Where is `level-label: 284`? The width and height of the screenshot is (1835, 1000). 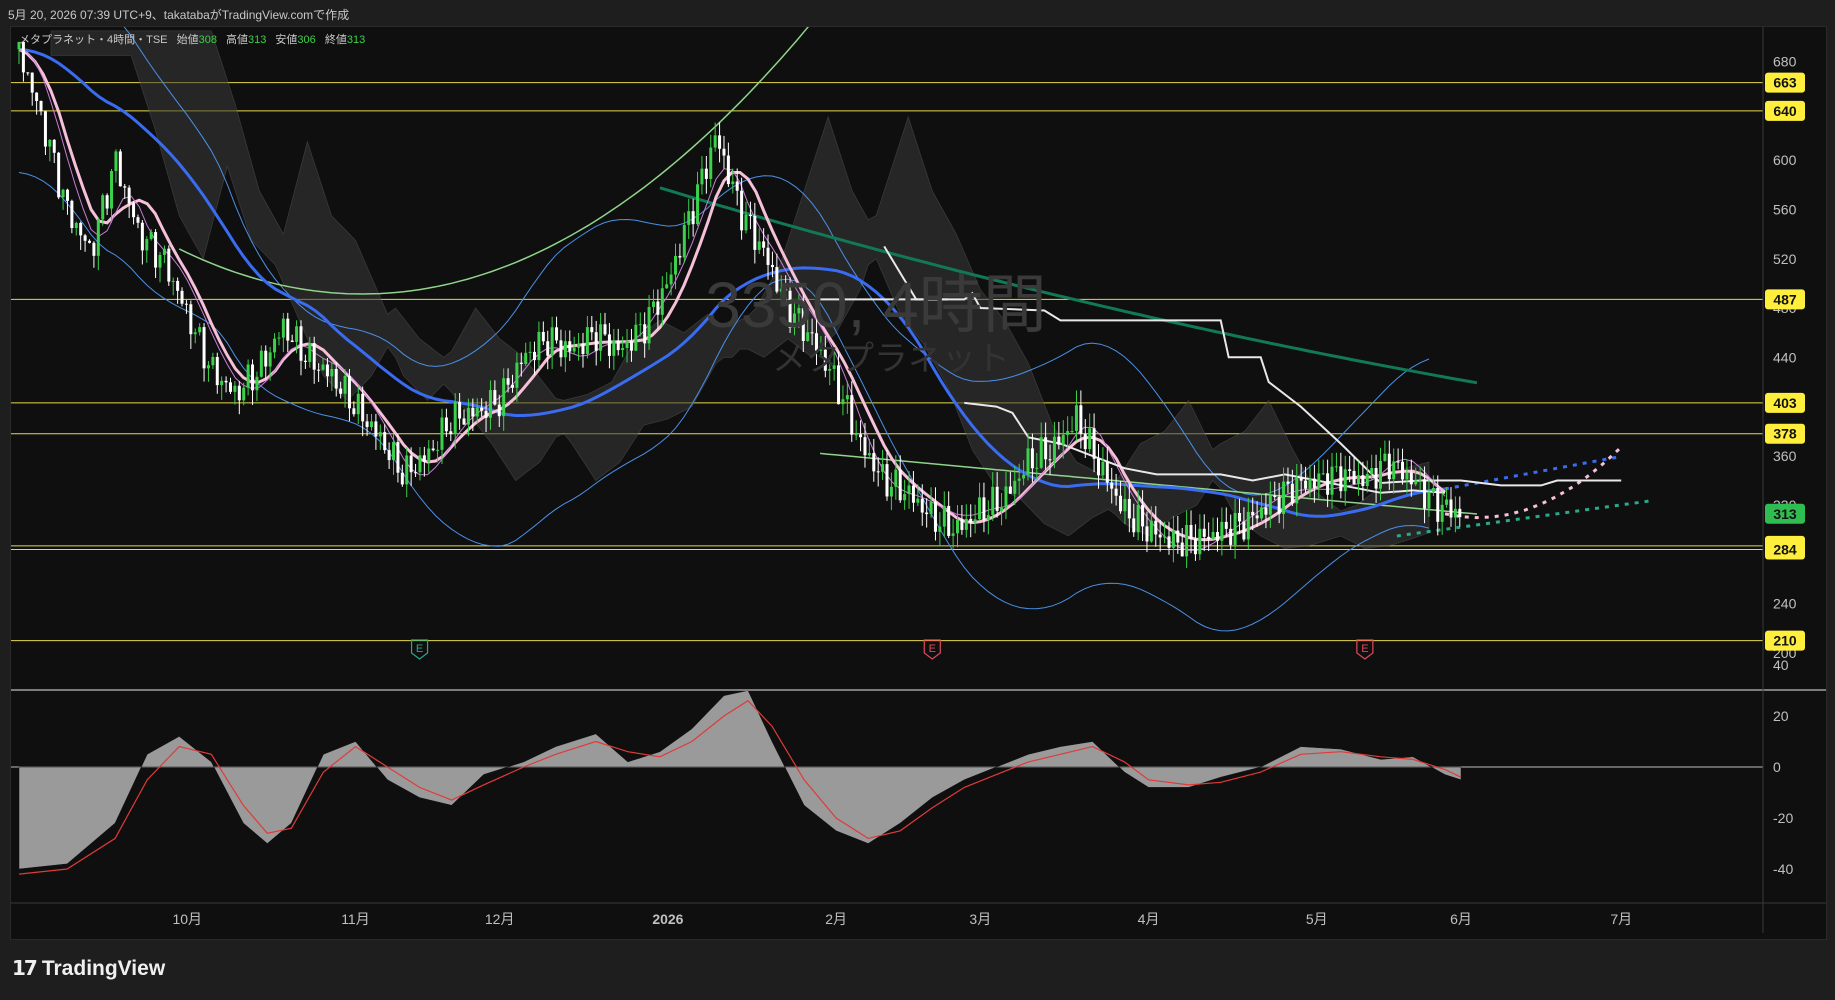 level-label: 284 is located at coordinates (1785, 550).